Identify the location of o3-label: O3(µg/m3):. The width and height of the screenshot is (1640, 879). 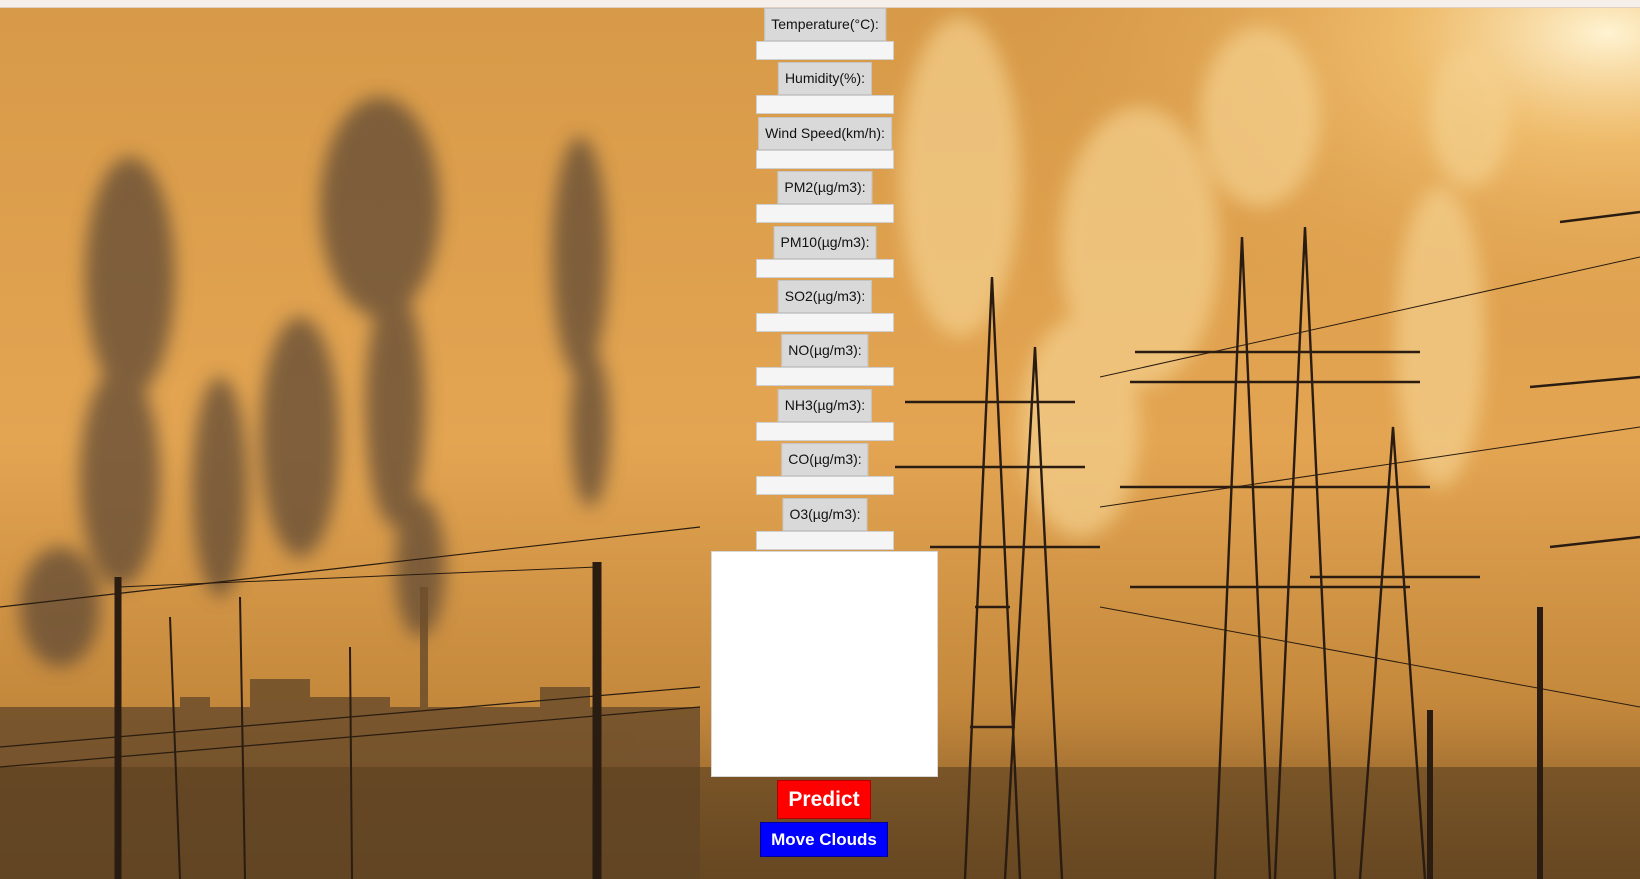
(825, 514).